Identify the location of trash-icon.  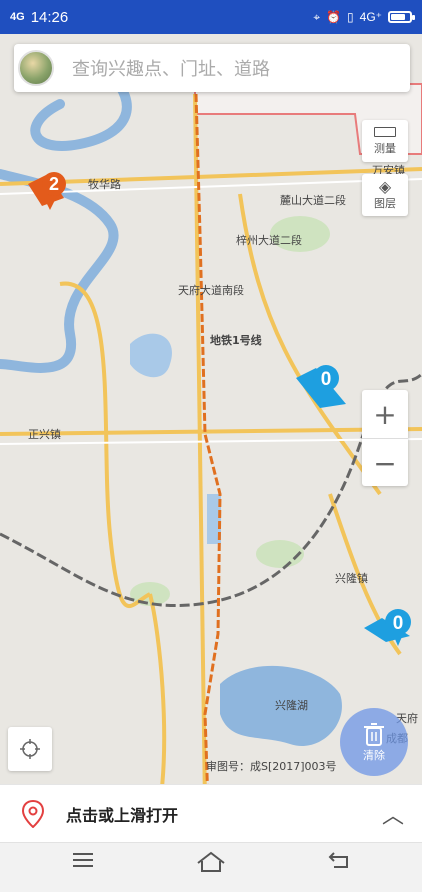
(374, 734).